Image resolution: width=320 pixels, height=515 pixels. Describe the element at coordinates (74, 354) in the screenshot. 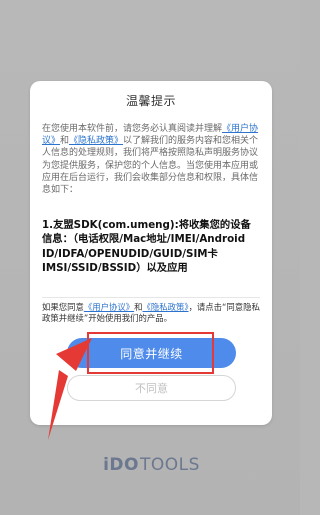

I see `arrow-head` at that location.